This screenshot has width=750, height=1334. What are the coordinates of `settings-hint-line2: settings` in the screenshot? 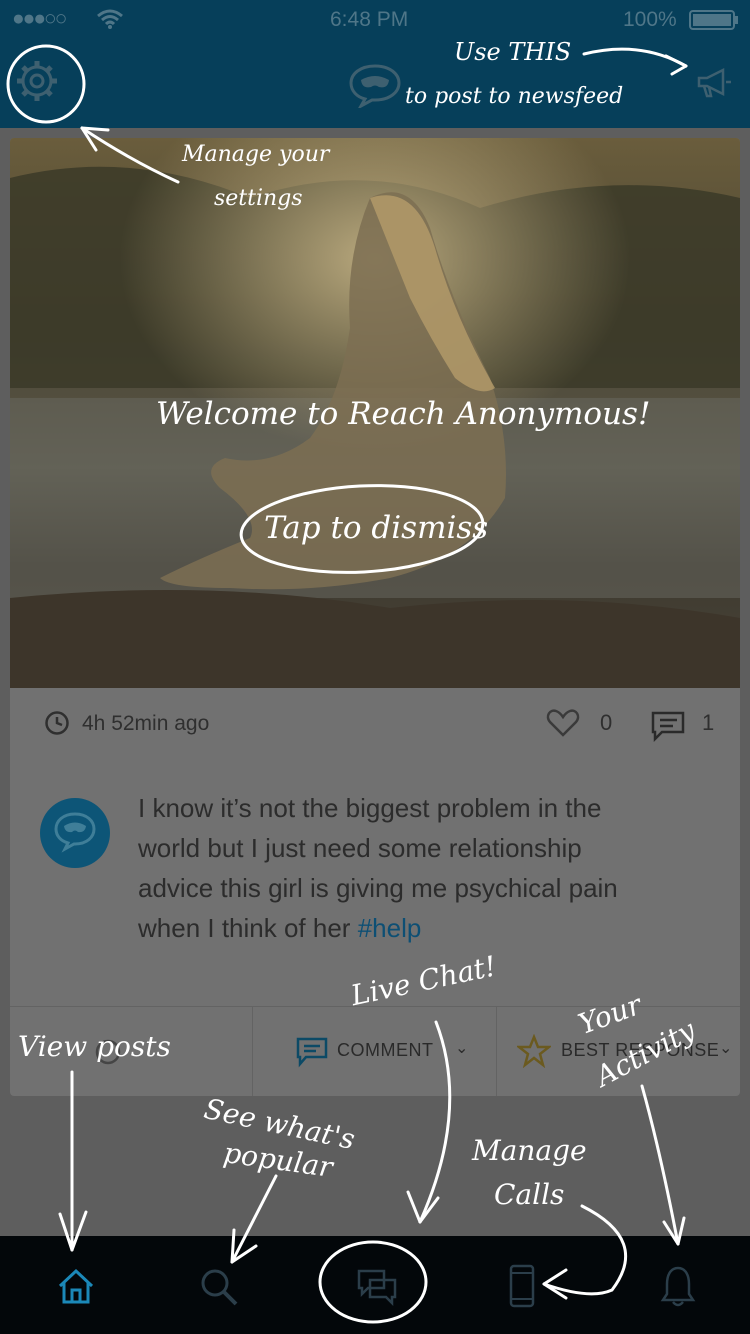 It's located at (258, 198).